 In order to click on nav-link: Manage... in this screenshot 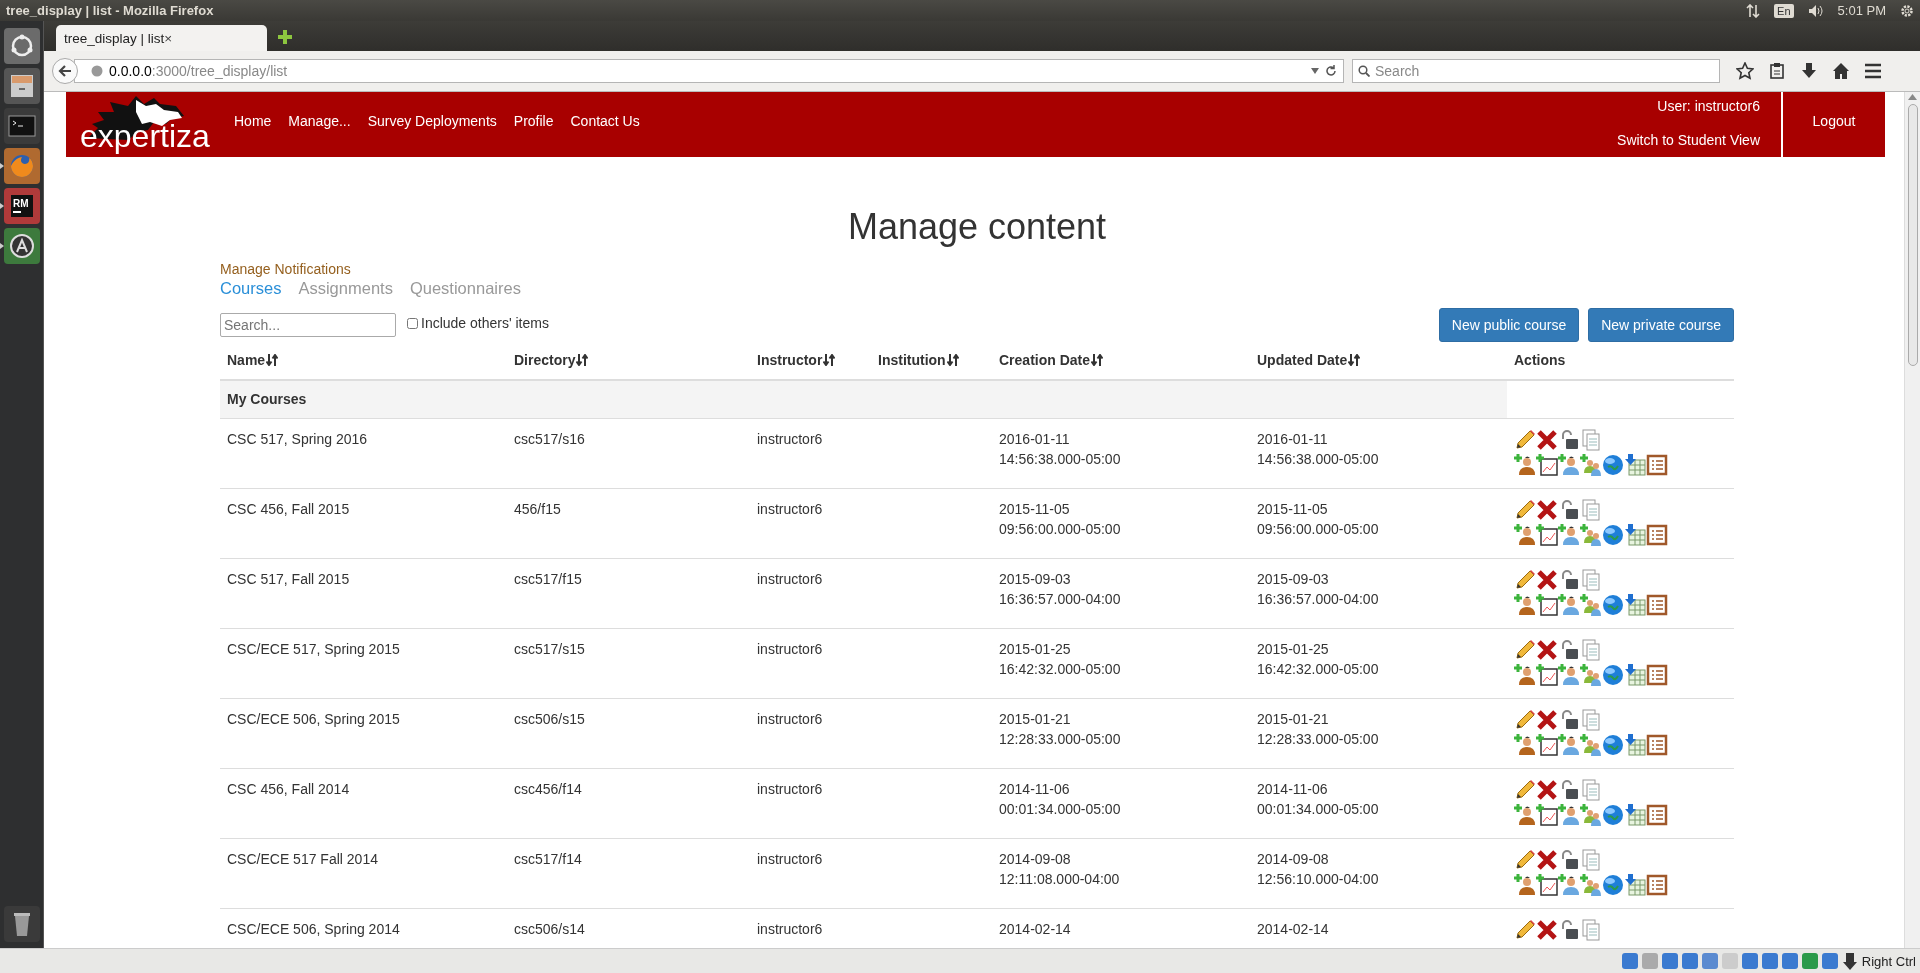, I will do `click(319, 120)`.